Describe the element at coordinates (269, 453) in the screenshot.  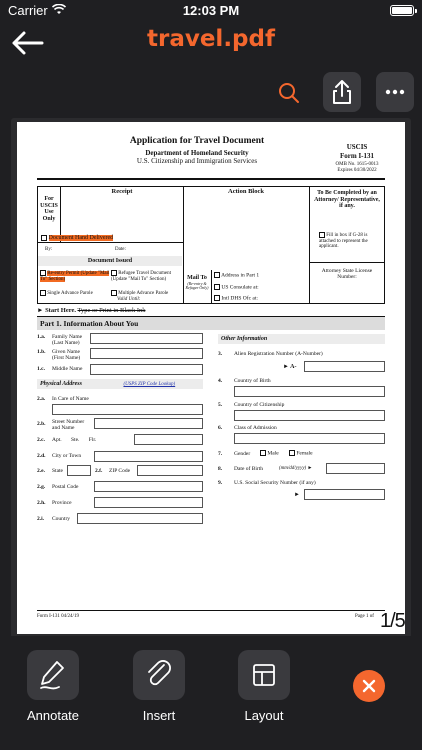
I see `male-checkbox: Male` at that location.